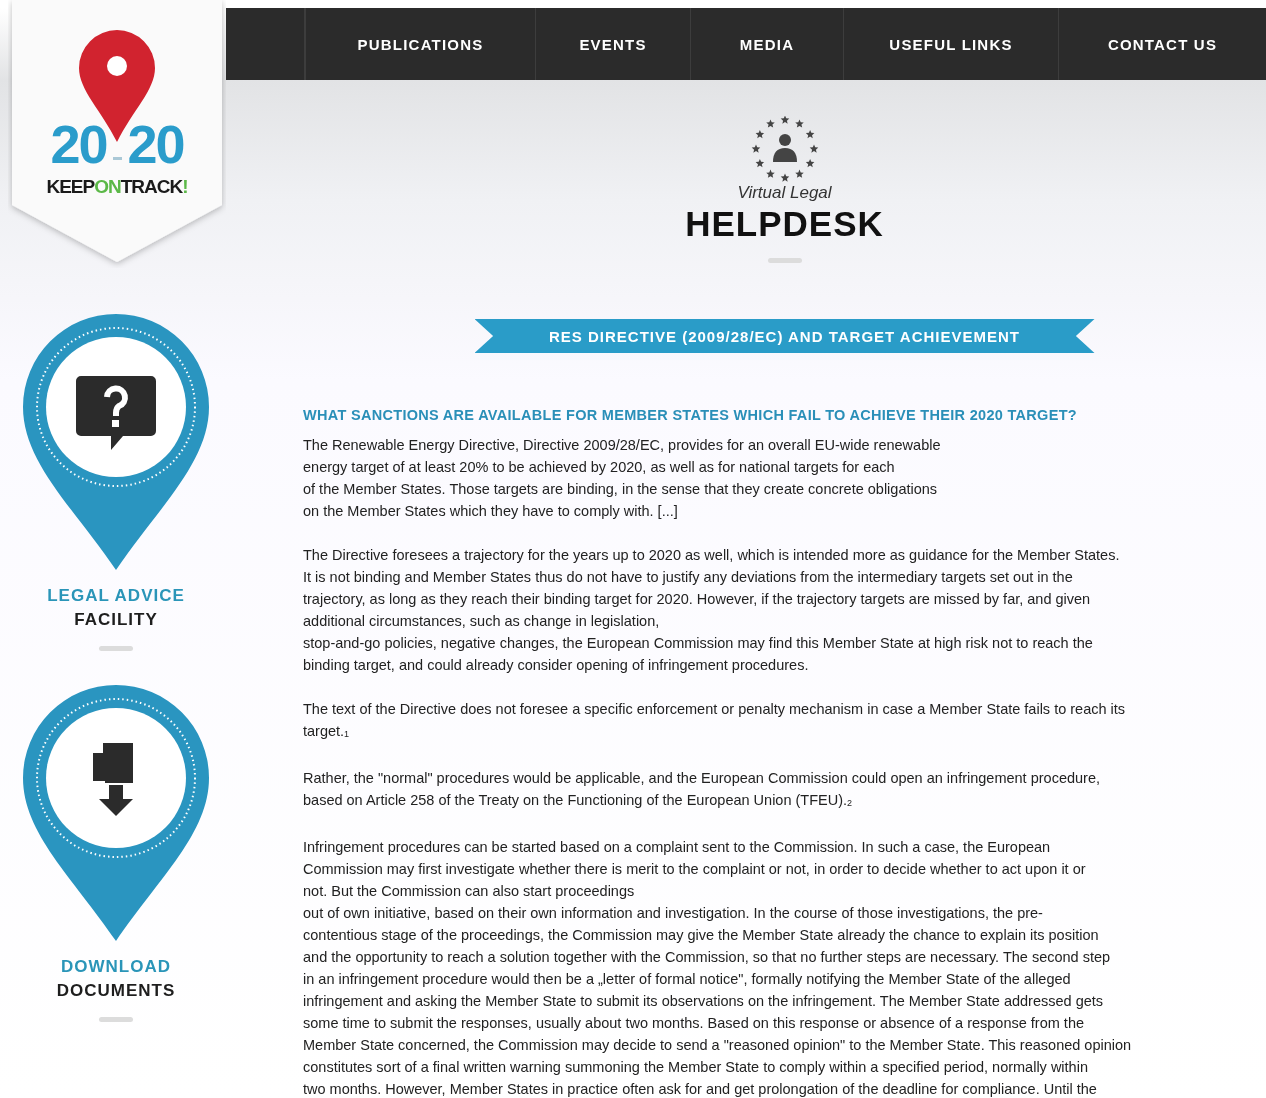  Describe the element at coordinates (712, 610) in the screenshot. I see `paragraph: The Directive foresees a trajectory for the years up to 2020 as well, which is intended more as guidance for the Member States. It is not binding and Member States thus do not have to justify any deviations from the intermediary targets set out in the trajectory, as long as they reach their binding target for 2020. However, if the trajectory targets are missed by far, and given additional circumstances, such as change in legislation, stop-and-go policies, negative changes, the European Commission may find this Member State at high risk not to reach the binding target, and could already consider opening of infringement procedures.` at that location.